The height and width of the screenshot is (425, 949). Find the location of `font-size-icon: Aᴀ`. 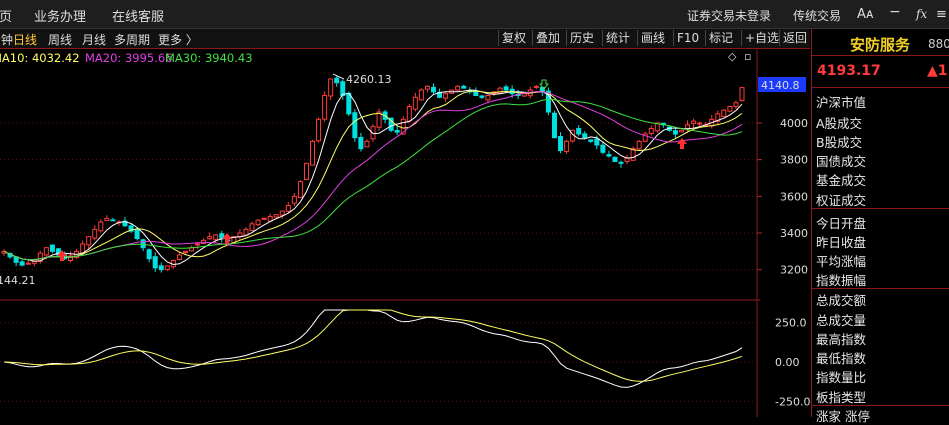

font-size-icon: Aᴀ is located at coordinates (865, 14).